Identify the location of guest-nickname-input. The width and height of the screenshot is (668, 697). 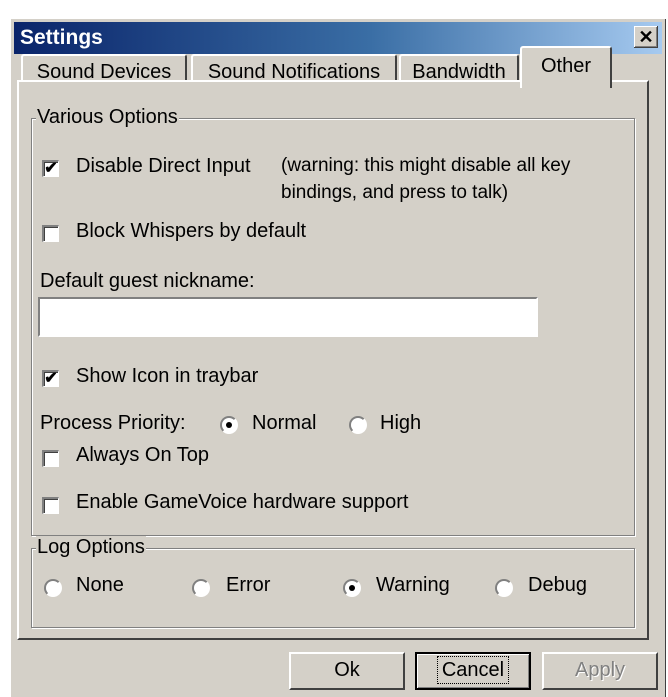
(288, 317).